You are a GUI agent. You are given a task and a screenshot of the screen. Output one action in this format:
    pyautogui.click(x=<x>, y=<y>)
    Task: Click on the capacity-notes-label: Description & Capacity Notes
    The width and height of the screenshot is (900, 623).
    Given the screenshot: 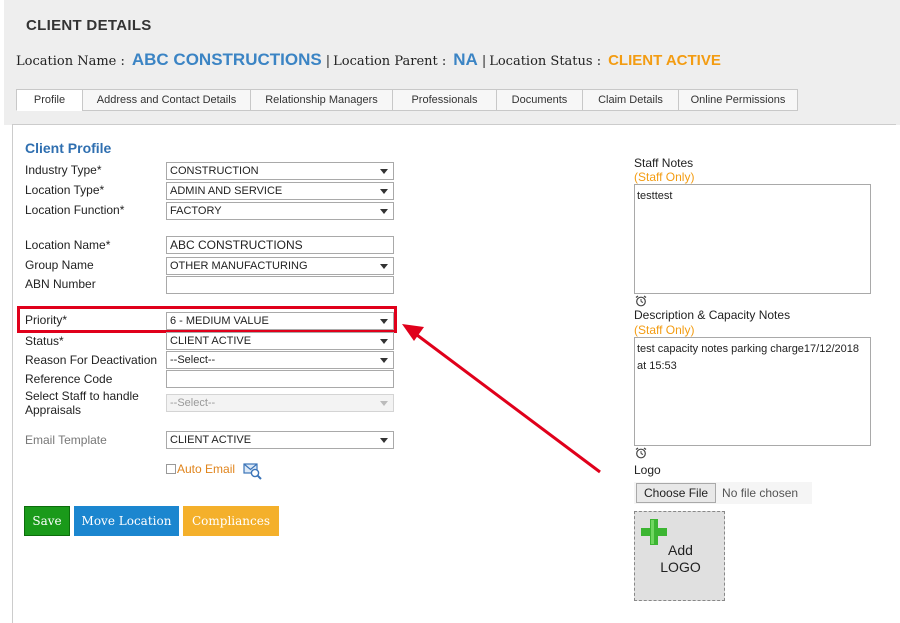 What is the action you would take?
    pyautogui.click(x=712, y=315)
    